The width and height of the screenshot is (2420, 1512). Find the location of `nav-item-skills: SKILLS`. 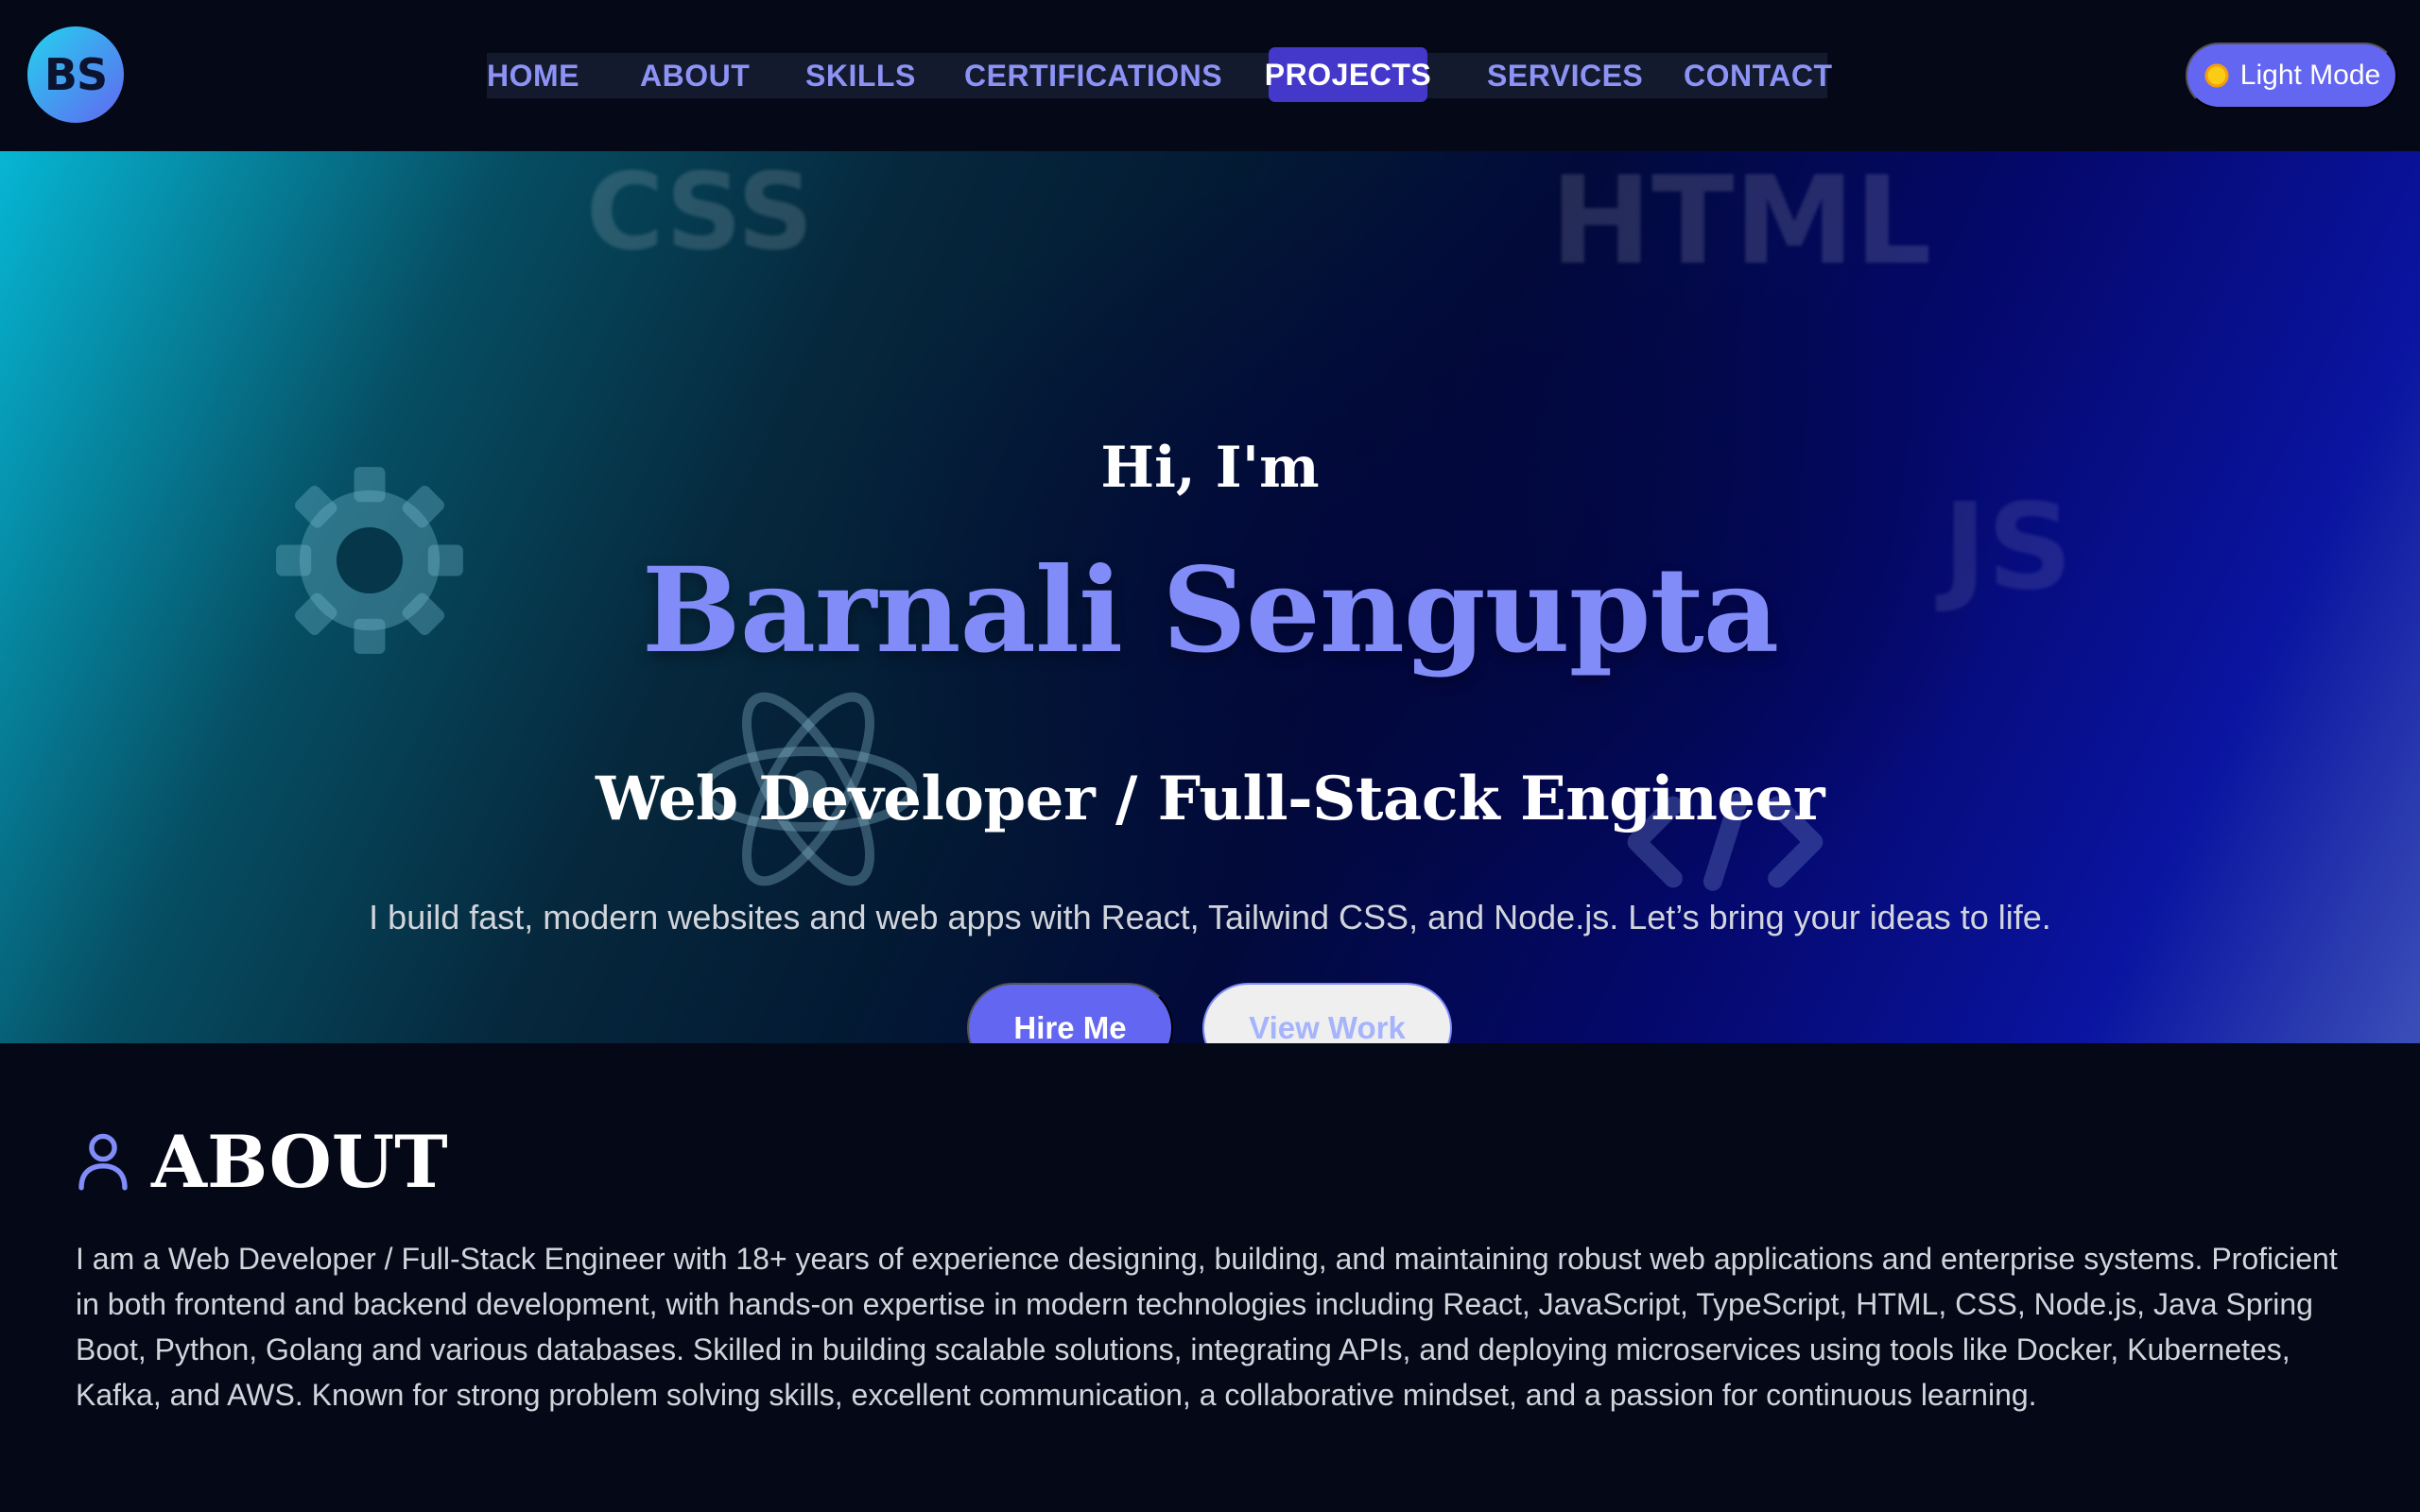

nav-item-skills: SKILLS is located at coordinates (860, 75).